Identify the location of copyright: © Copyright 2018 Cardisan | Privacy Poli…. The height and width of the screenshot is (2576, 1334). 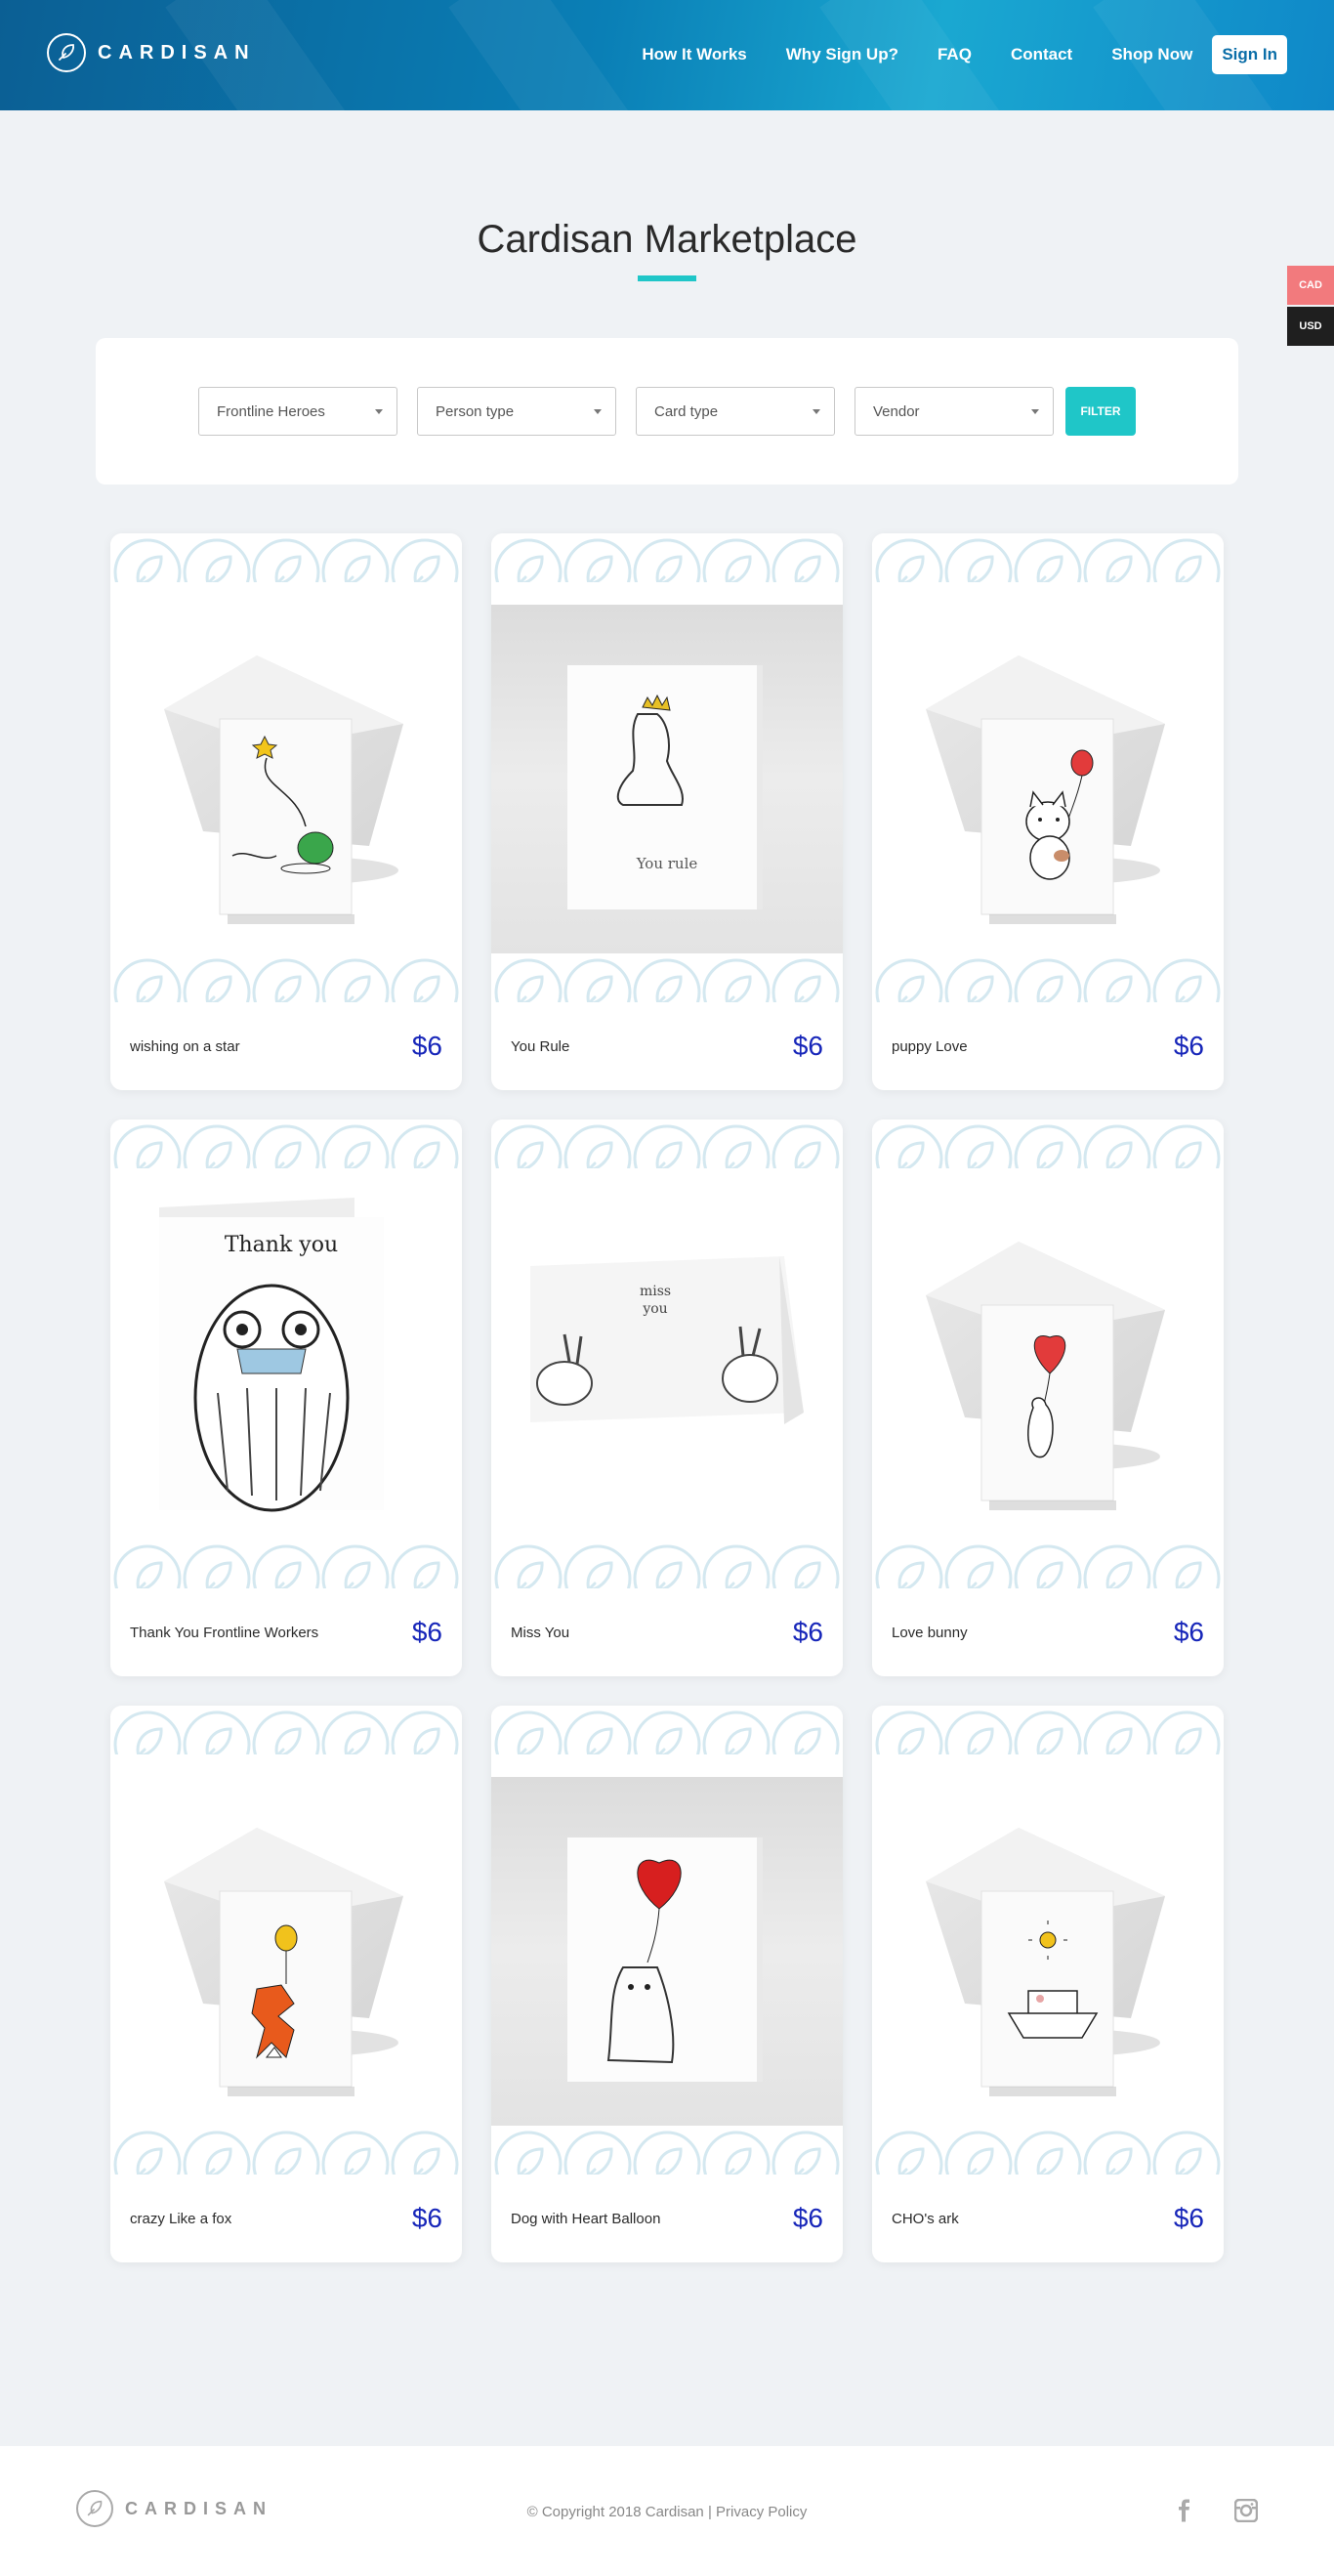
(667, 2512).